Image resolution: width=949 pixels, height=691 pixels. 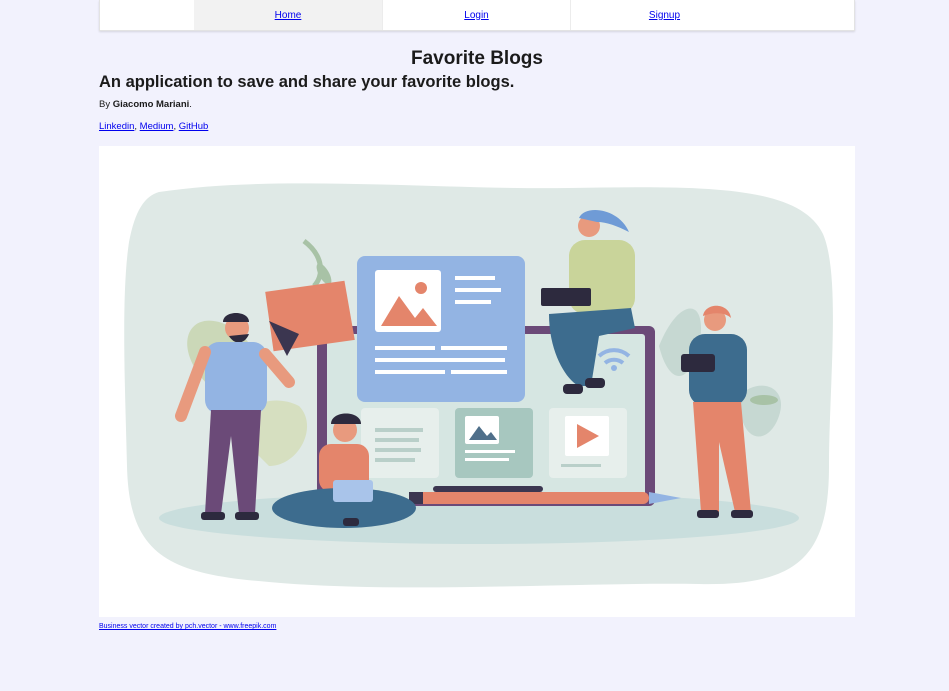 I want to click on author-byline: By Giacomo Mariani., so click(x=477, y=105).